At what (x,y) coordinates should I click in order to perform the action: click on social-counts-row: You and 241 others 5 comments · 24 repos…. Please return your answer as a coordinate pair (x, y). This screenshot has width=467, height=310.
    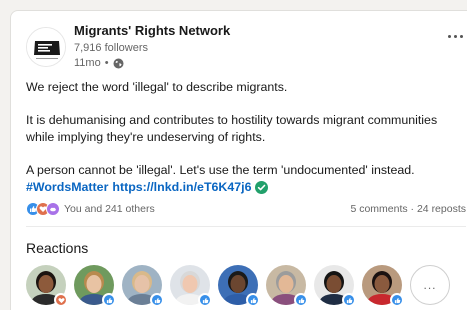
    Looking at the image, I should click on (246, 210).